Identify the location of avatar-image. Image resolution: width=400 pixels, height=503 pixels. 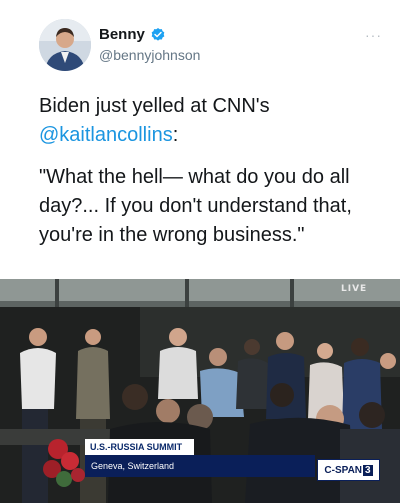
(65, 45).